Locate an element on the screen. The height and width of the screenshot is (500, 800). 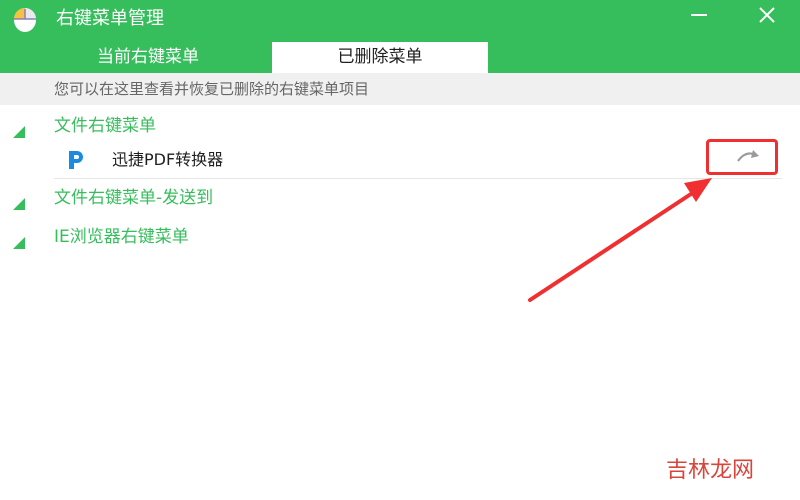
list-item: 迅捷PDF转换器 is located at coordinates (418, 160).